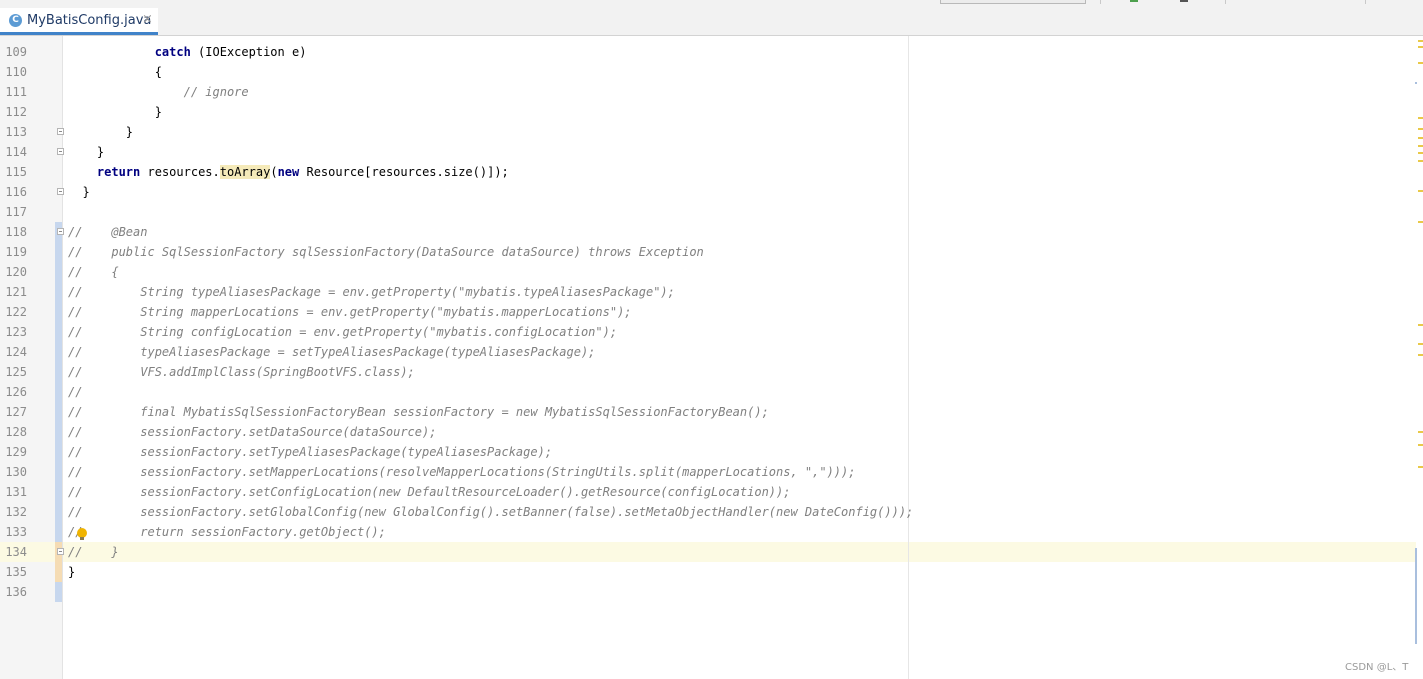 The height and width of the screenshot is (679, 1423). I want to click on editor-tab-bar: C MyBatisConfig.java ×, so click(711, 22).